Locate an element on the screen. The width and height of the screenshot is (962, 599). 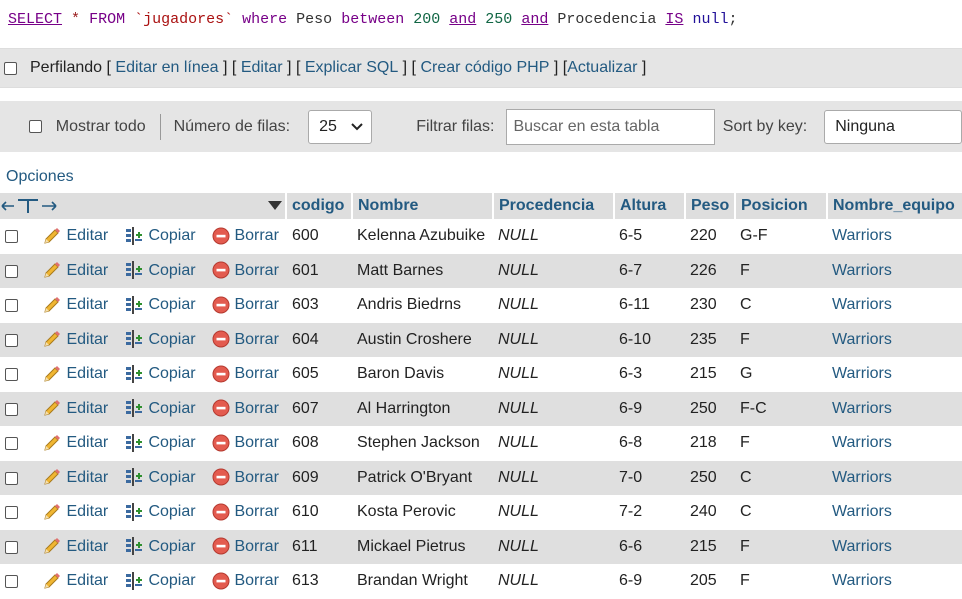
sort-select: Ninguna is located at coordinates (893, 126).